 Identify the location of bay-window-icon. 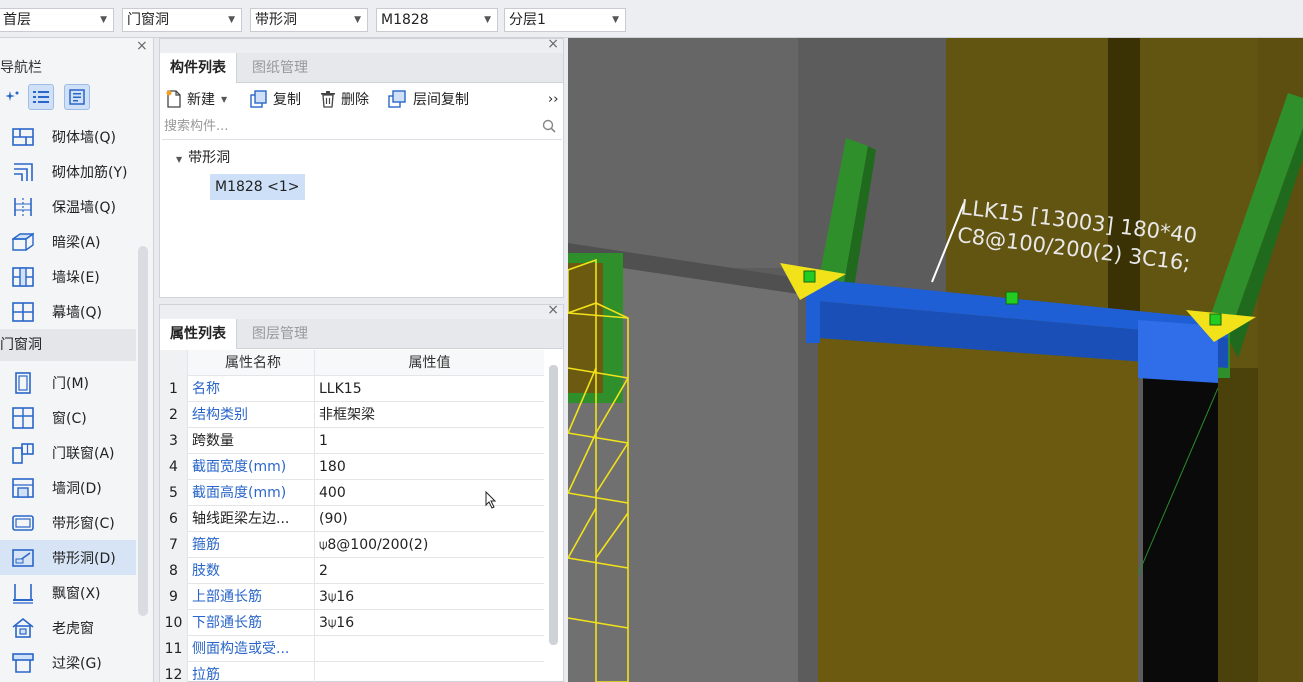
(23, 594).